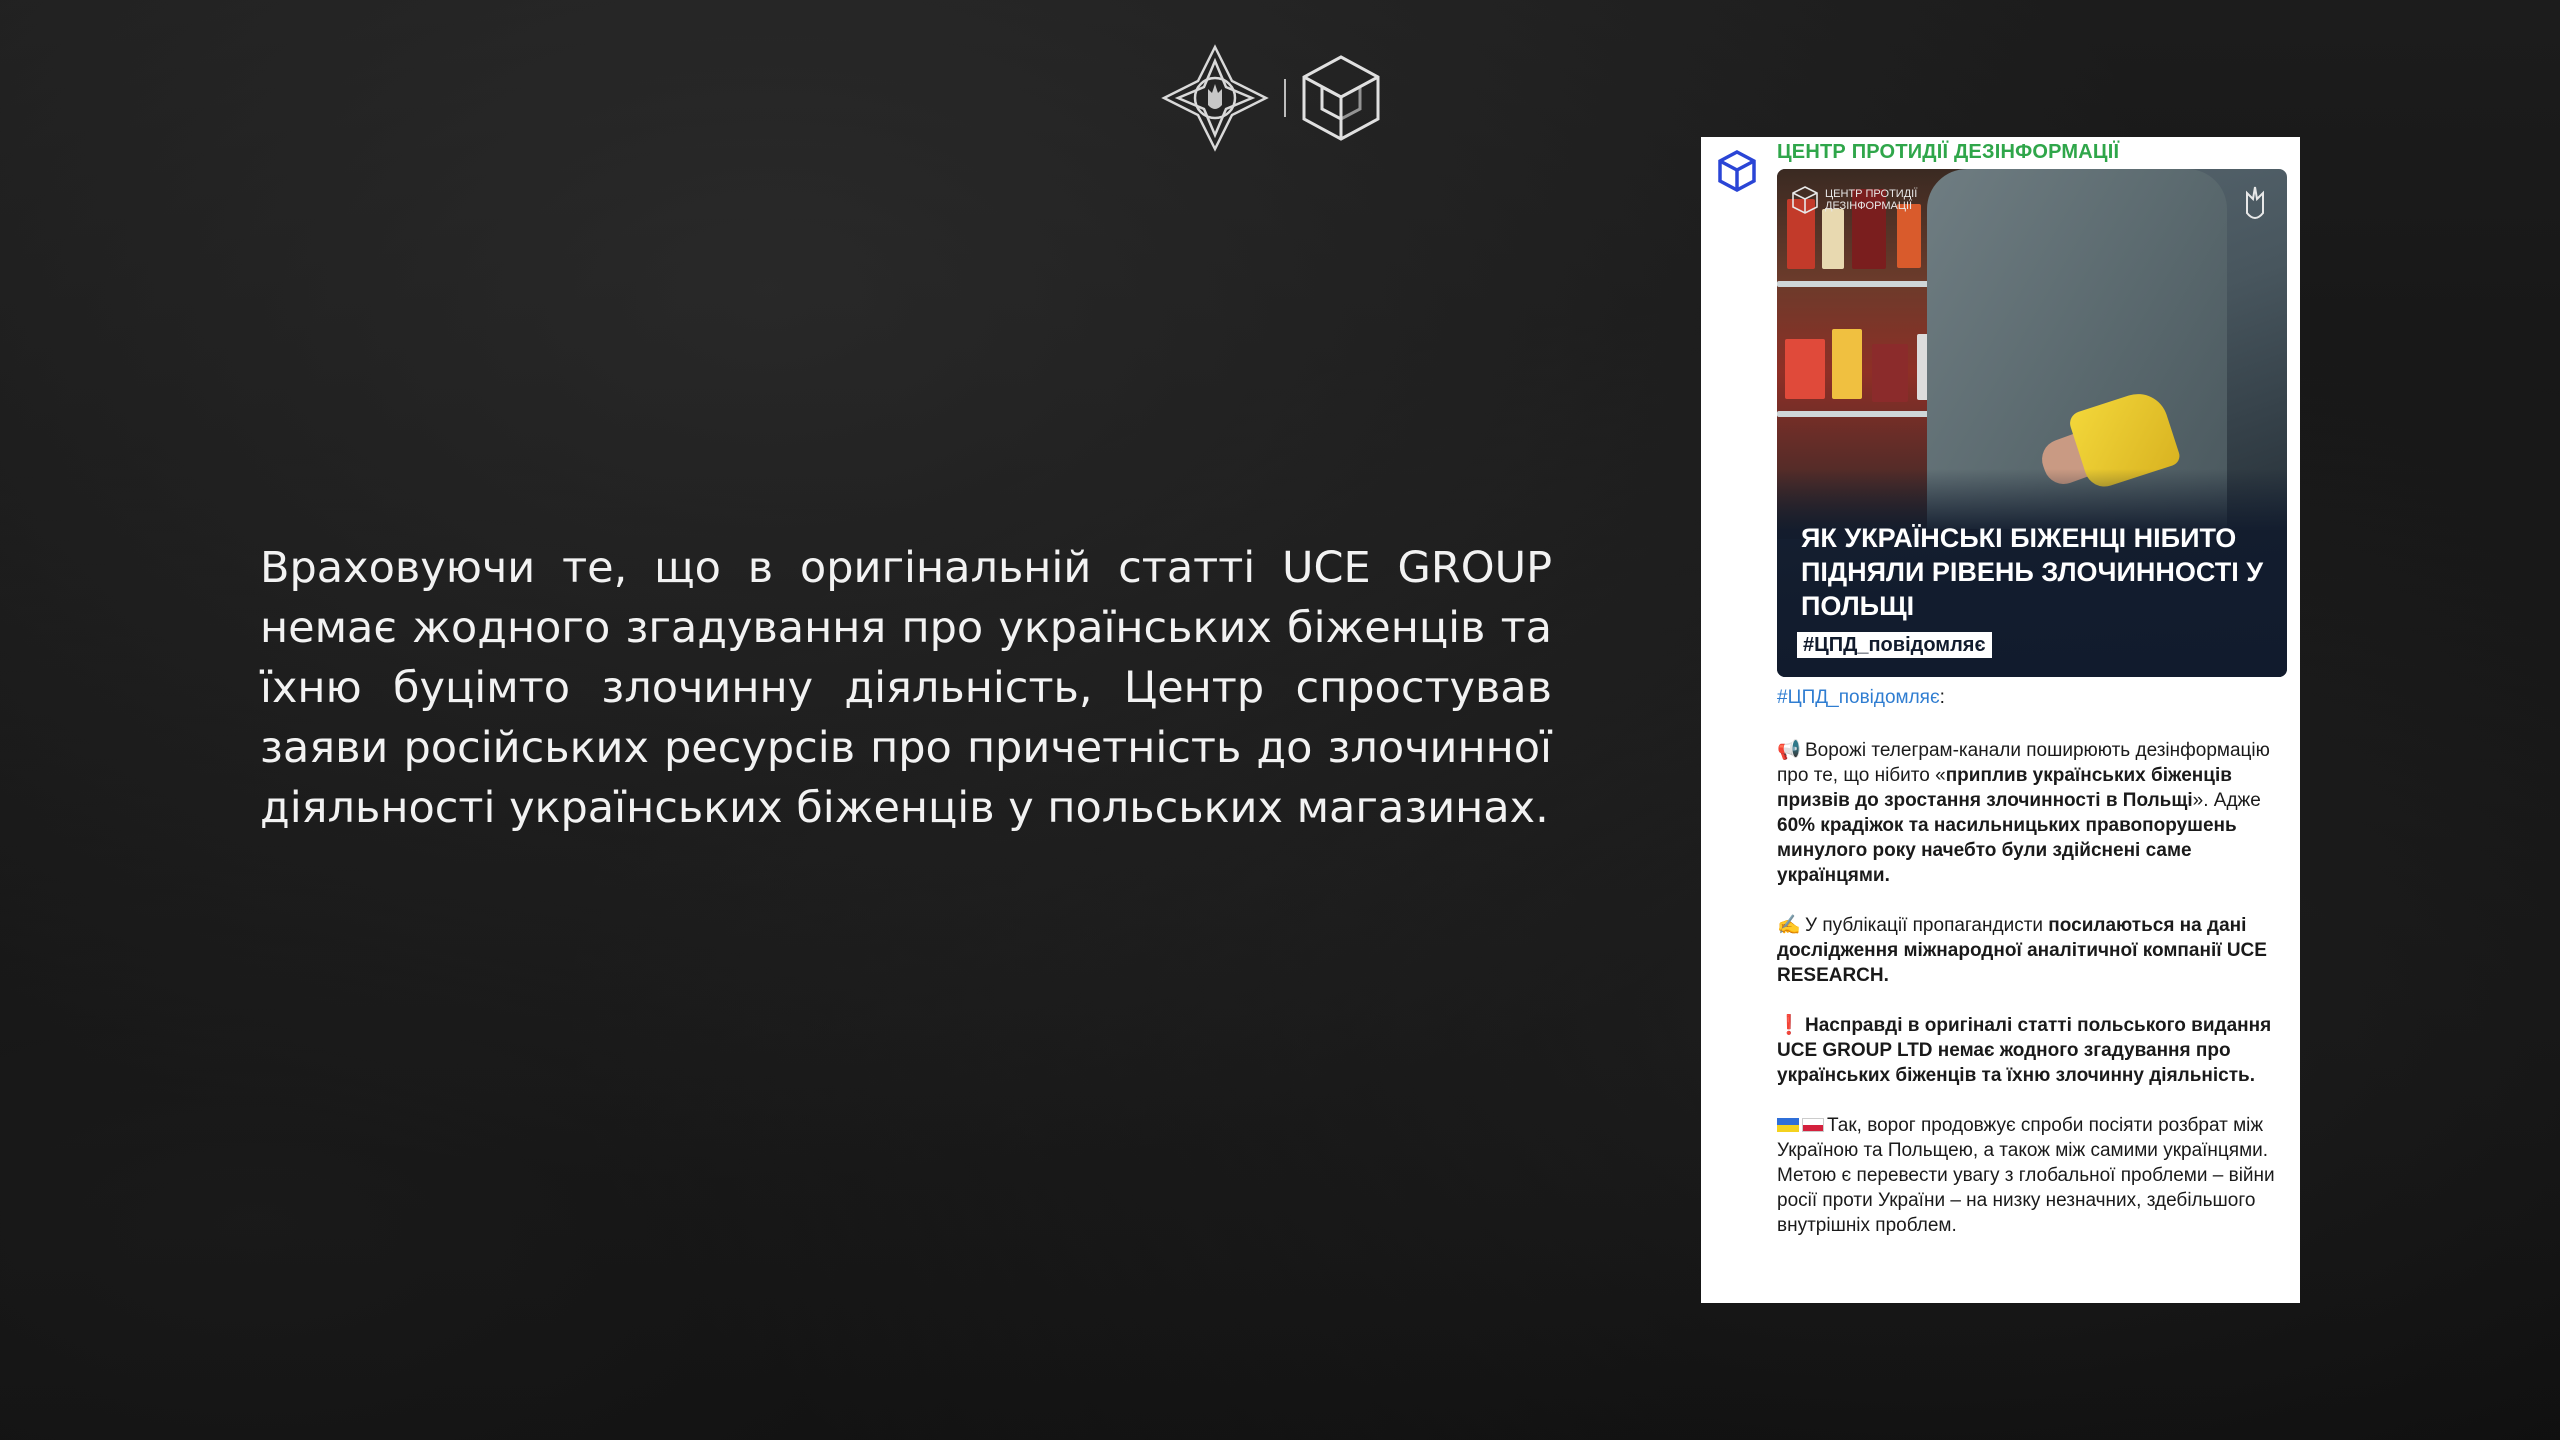 This screenshot has width=2560, height=1440. What do you see at coordinates (1948, 152) in the screenshot?
I see `channel-name: ЦЕНТР ПРОТИДІЇ ДЕЗІНФОРМАЦІЇ` at bounding box center [1948, 152].